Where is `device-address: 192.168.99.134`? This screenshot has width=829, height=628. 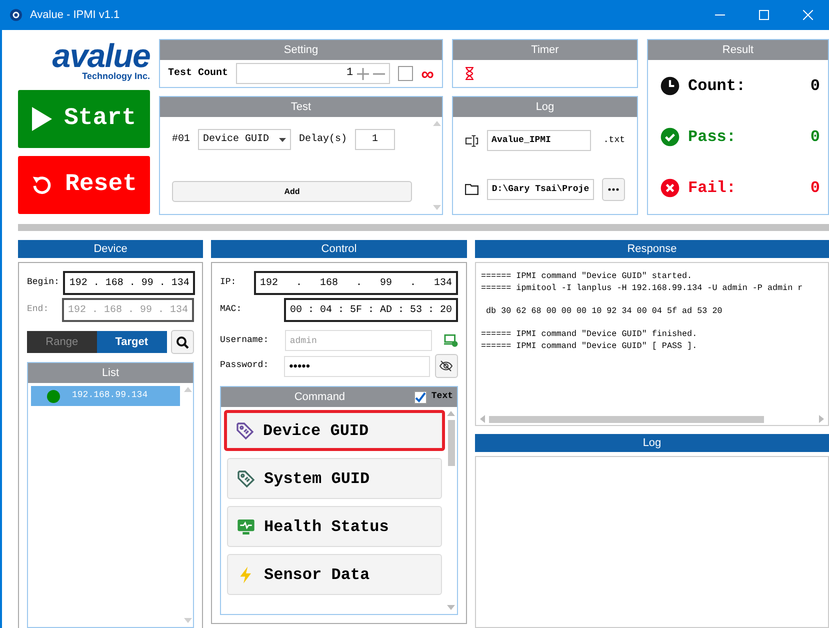 device-address: 192.168.99.134 is located at coordinates (110, 395).